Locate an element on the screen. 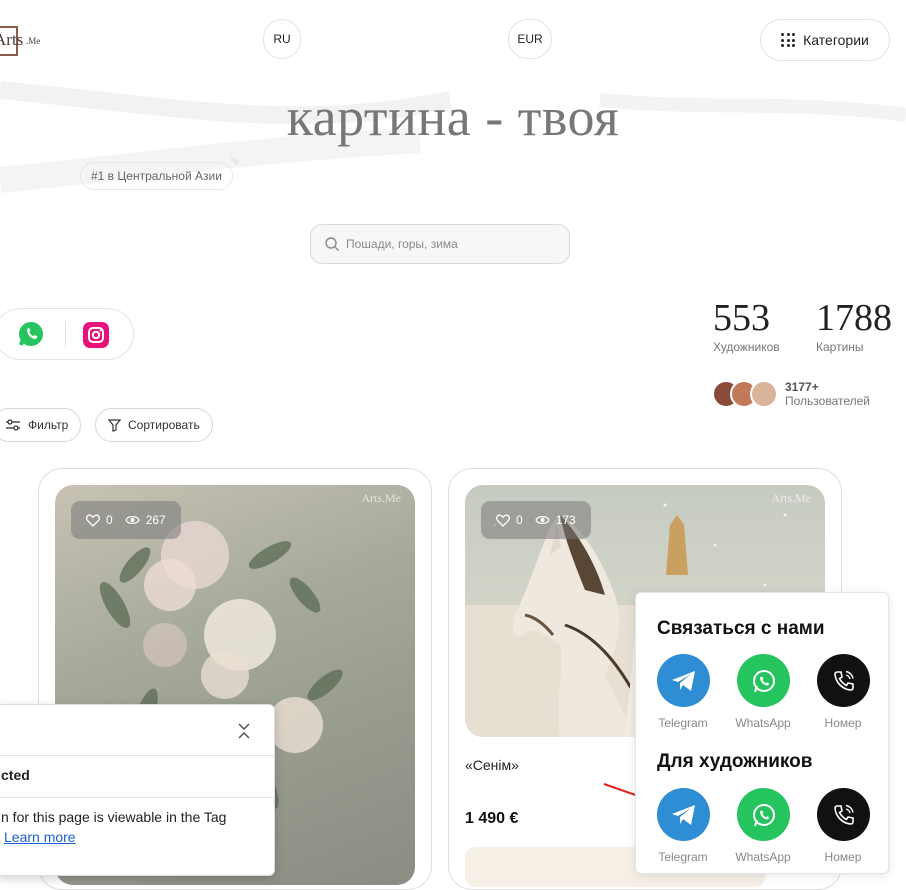 Image resolution: width=906 pixels, height=890 pixels. search-field: Пошади, горы, зима is located at coordinates (440, 244).